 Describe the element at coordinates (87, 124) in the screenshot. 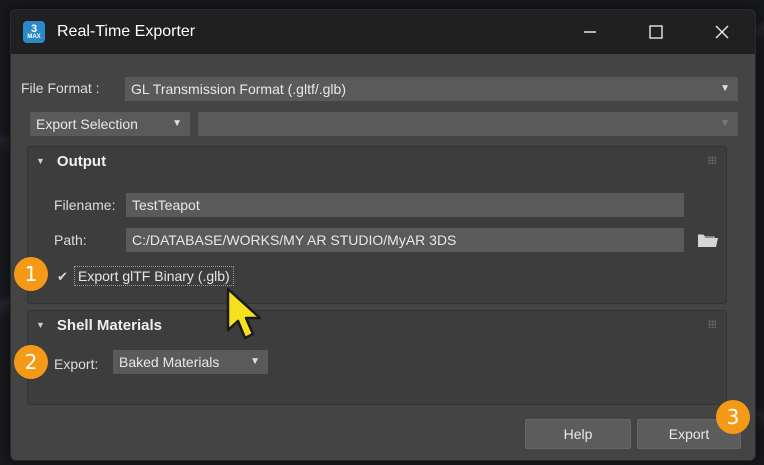

I see `export-selection-value: Export Selection` at that location.